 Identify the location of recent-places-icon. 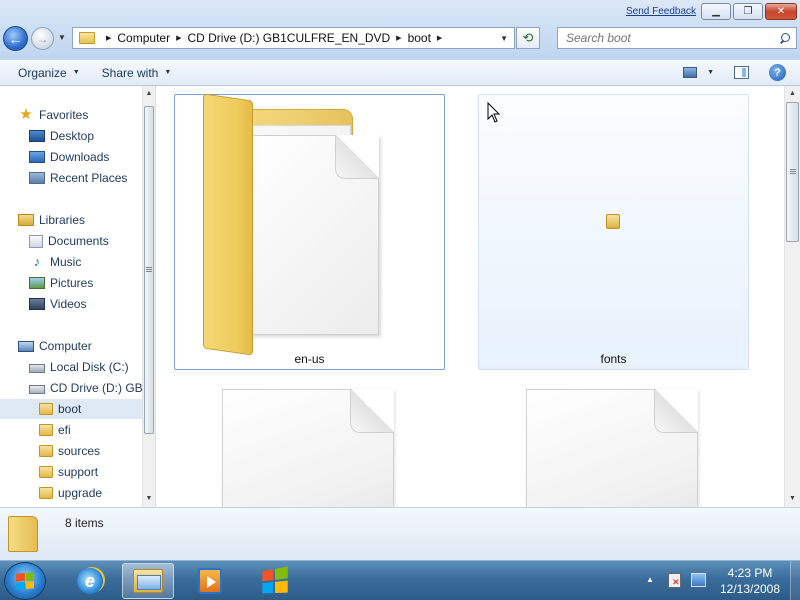
(37, 178).